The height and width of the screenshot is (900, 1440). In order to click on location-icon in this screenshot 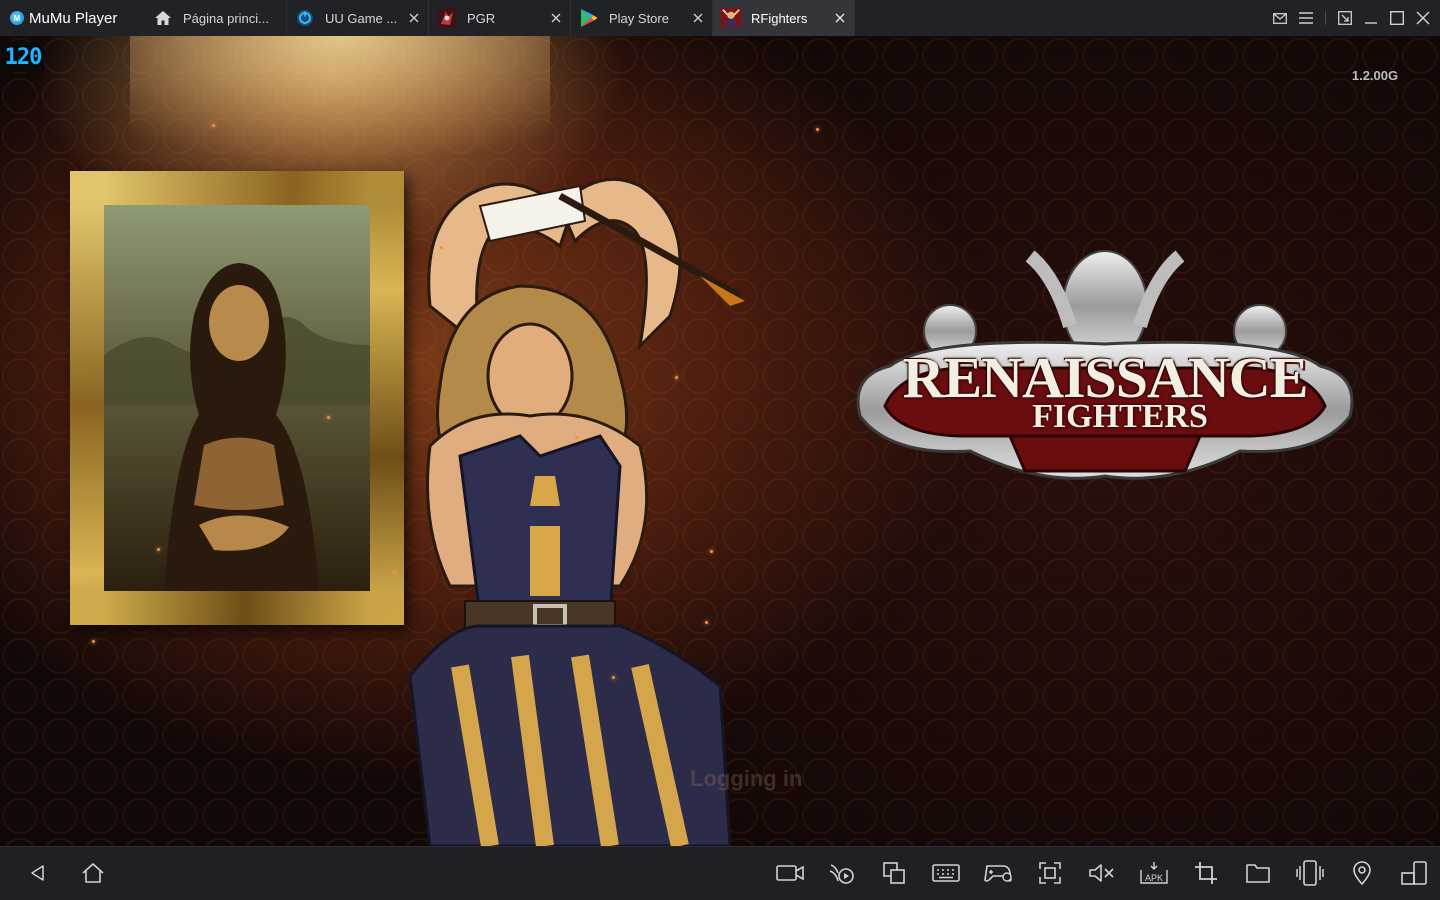, I will do `click(1362, 873)`.